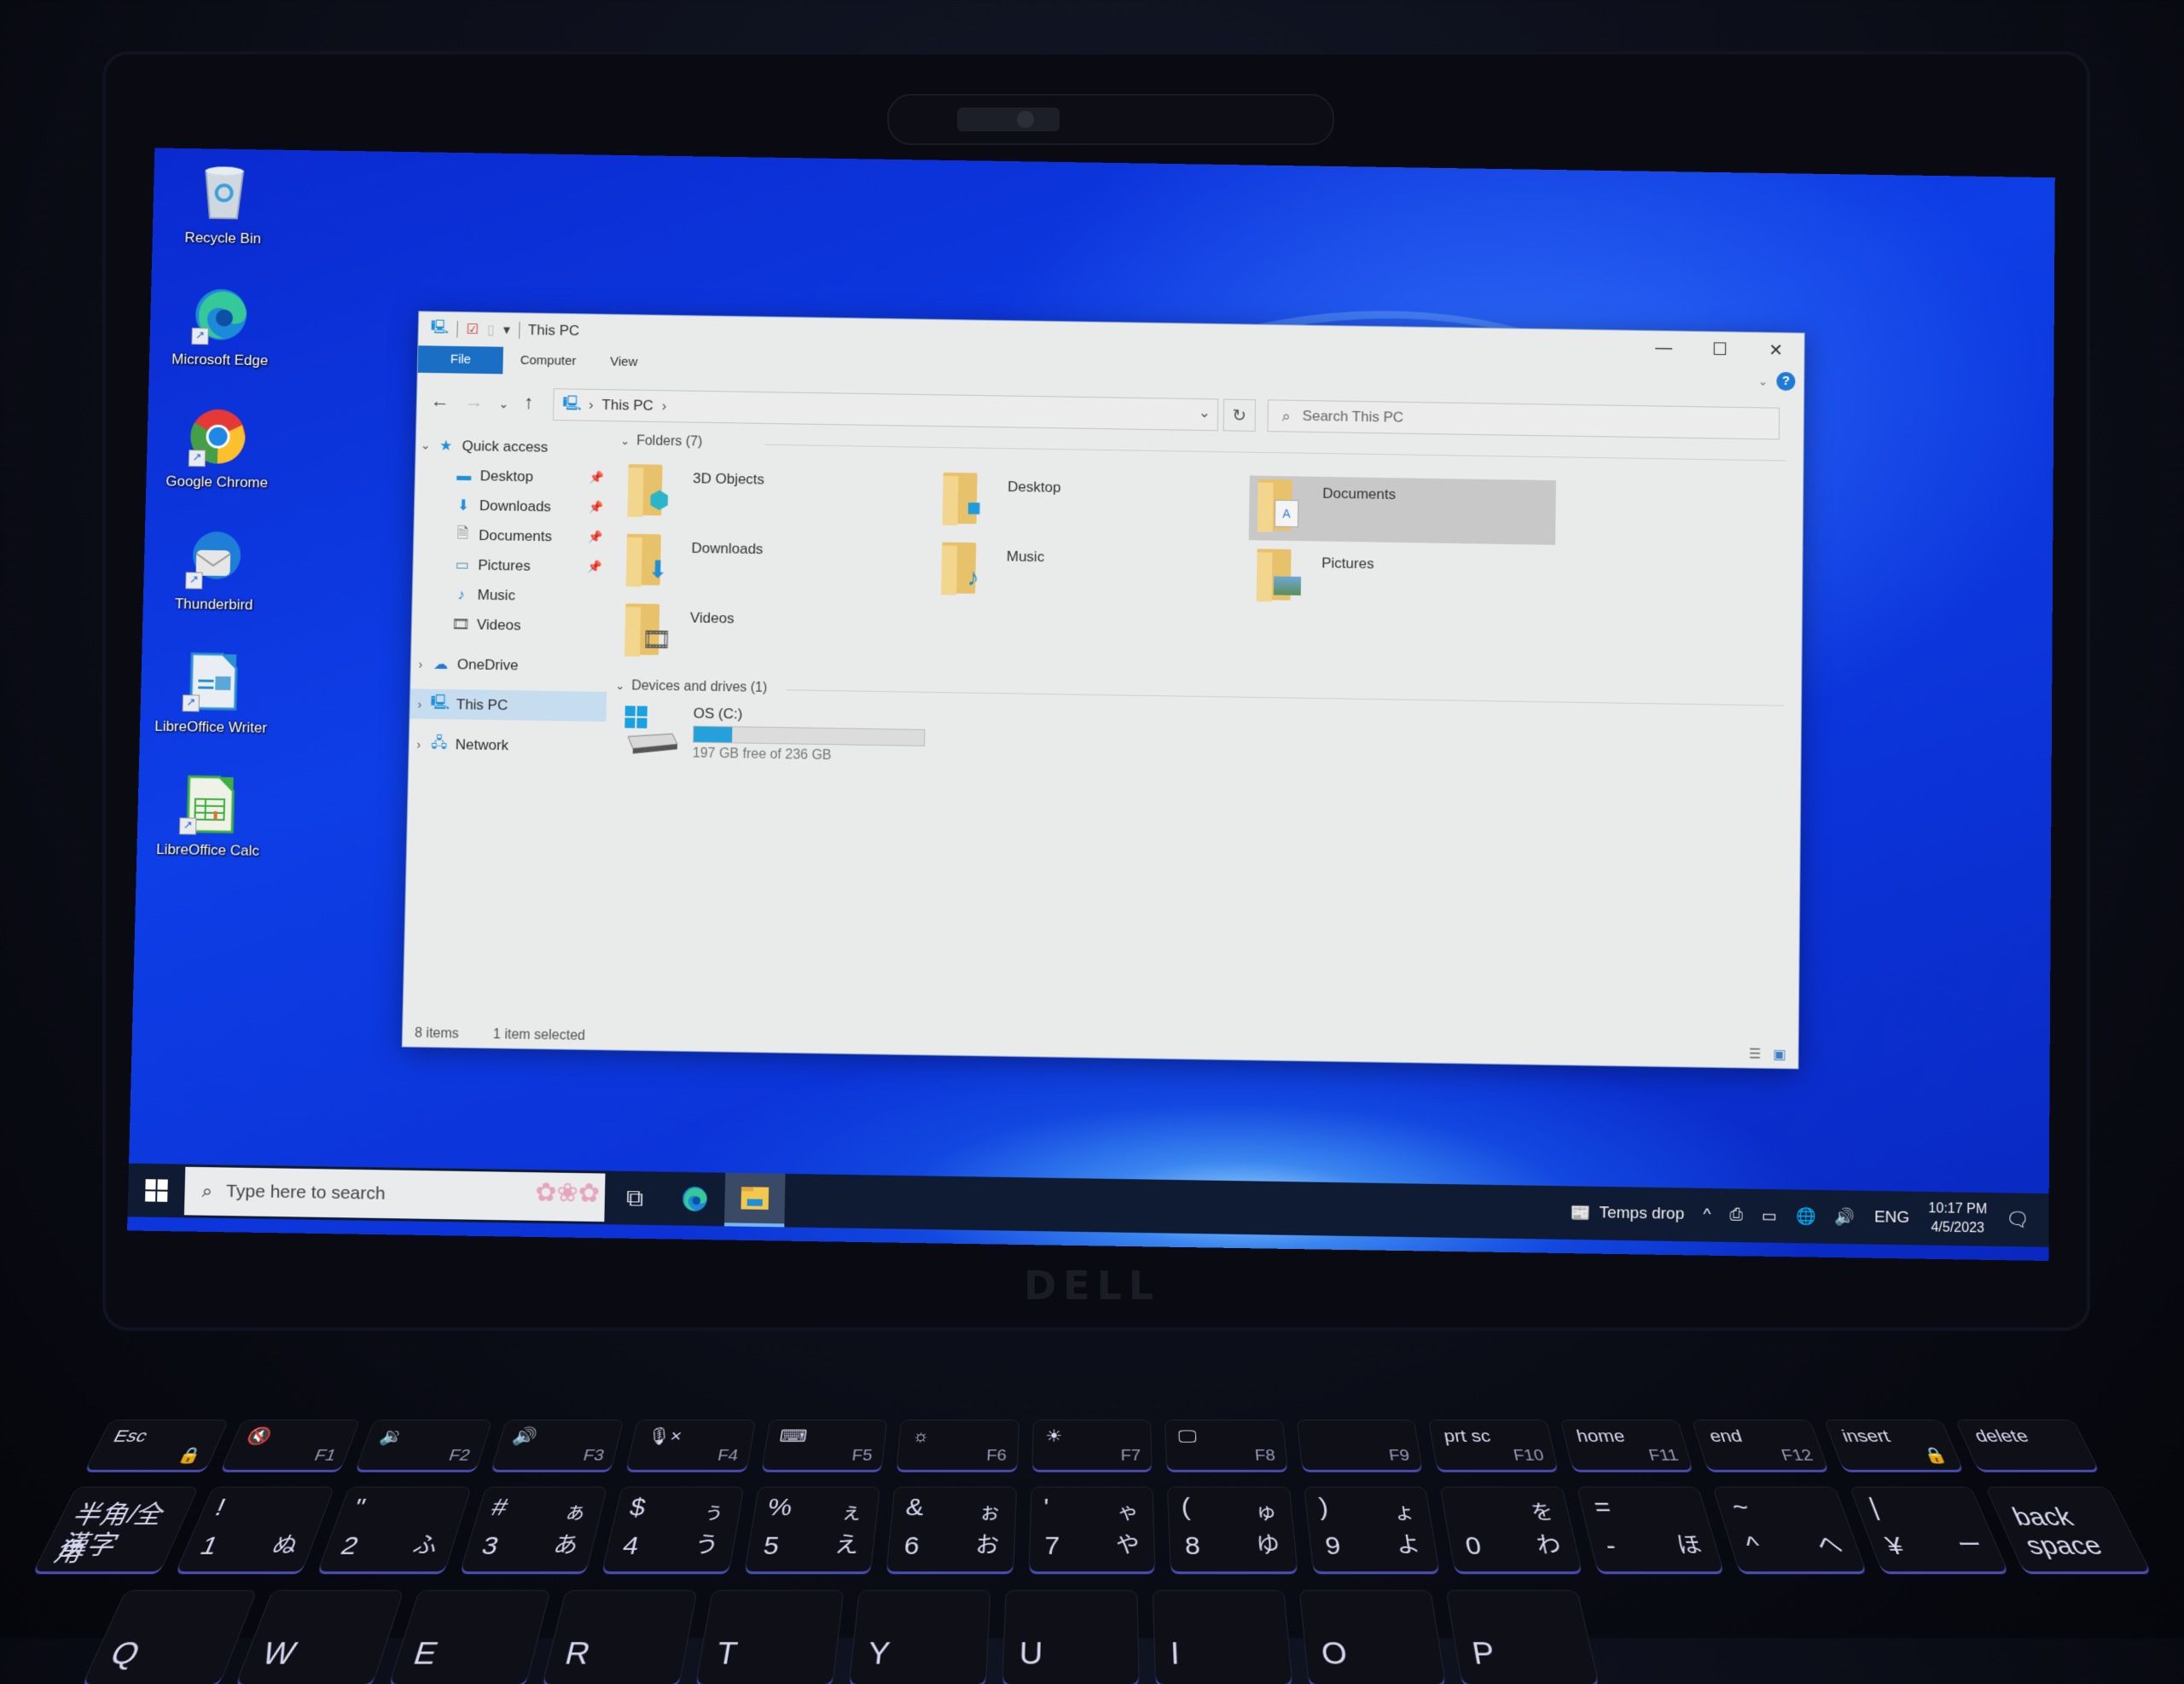  I want to click on music-note-icon: ♪, so click(461, 594).